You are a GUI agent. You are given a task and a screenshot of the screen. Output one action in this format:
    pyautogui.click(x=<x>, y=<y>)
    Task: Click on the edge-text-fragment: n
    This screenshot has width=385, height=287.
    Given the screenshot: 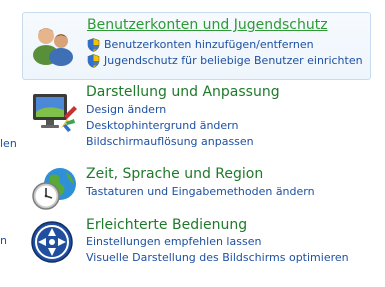 What is the action you would take?
    pyautogui.click(x=3, y=240)
    